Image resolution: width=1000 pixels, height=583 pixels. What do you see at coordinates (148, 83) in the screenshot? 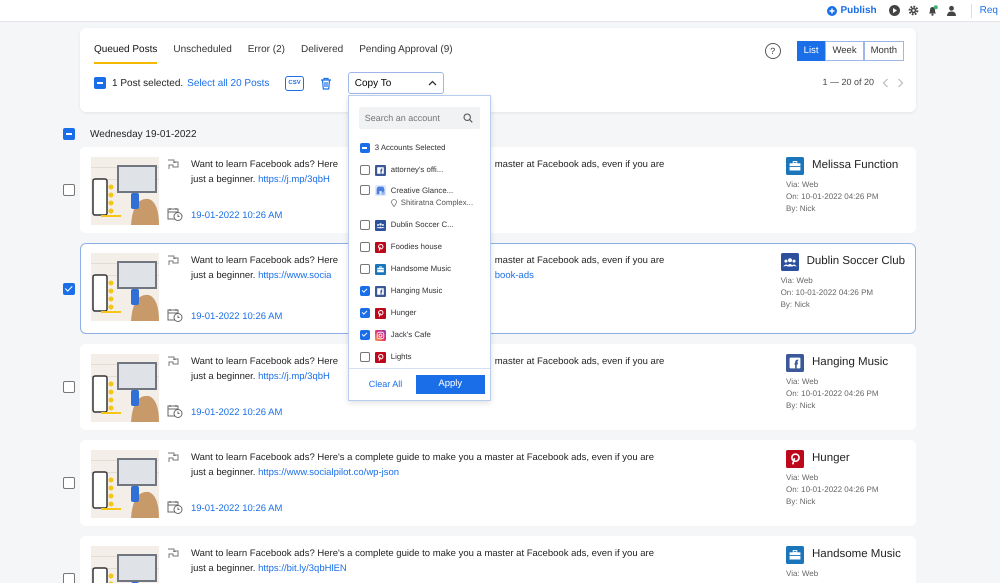
I see `selection-count: 1 Post selected.` at bounding box center [148, 83].